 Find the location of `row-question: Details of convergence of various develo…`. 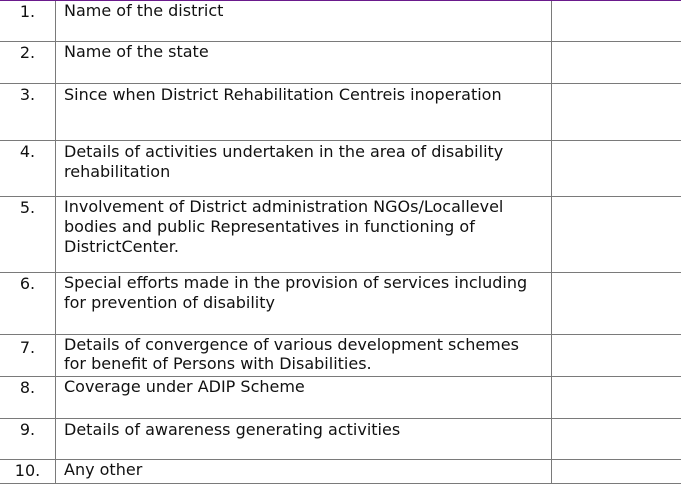

row-question: Details of convergence of various develo… is located at coordinates (304, 356).